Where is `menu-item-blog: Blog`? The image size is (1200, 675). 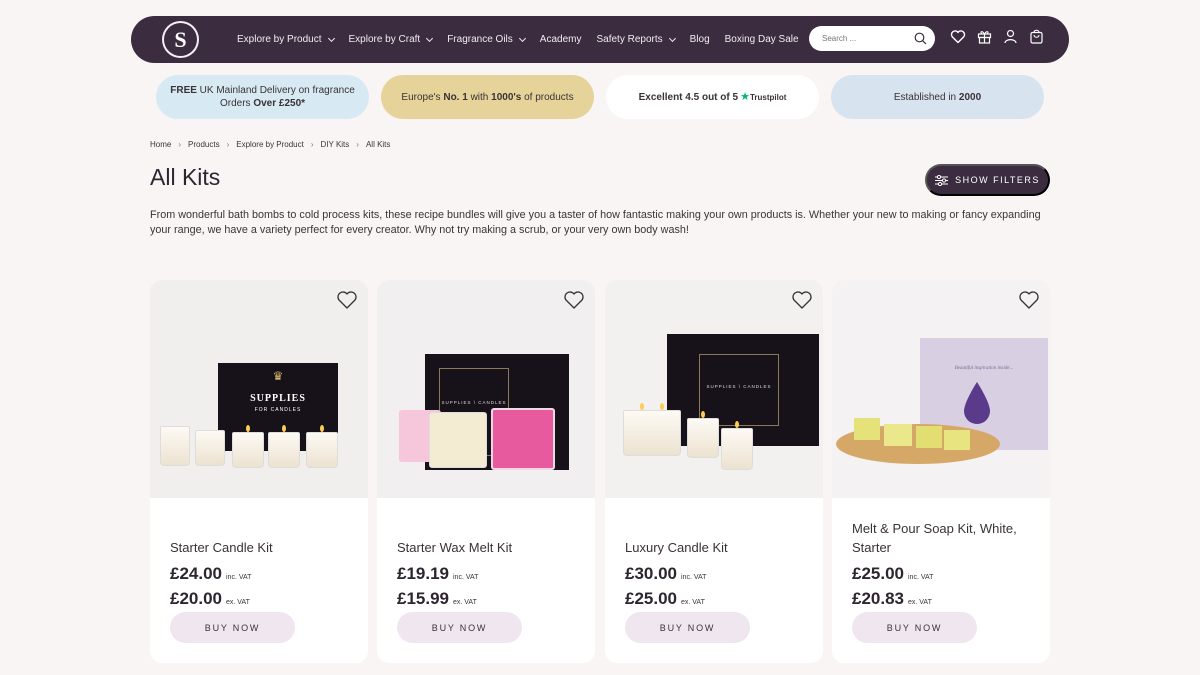
menu-item-blog: Blog is located at coordinates (700, 39).